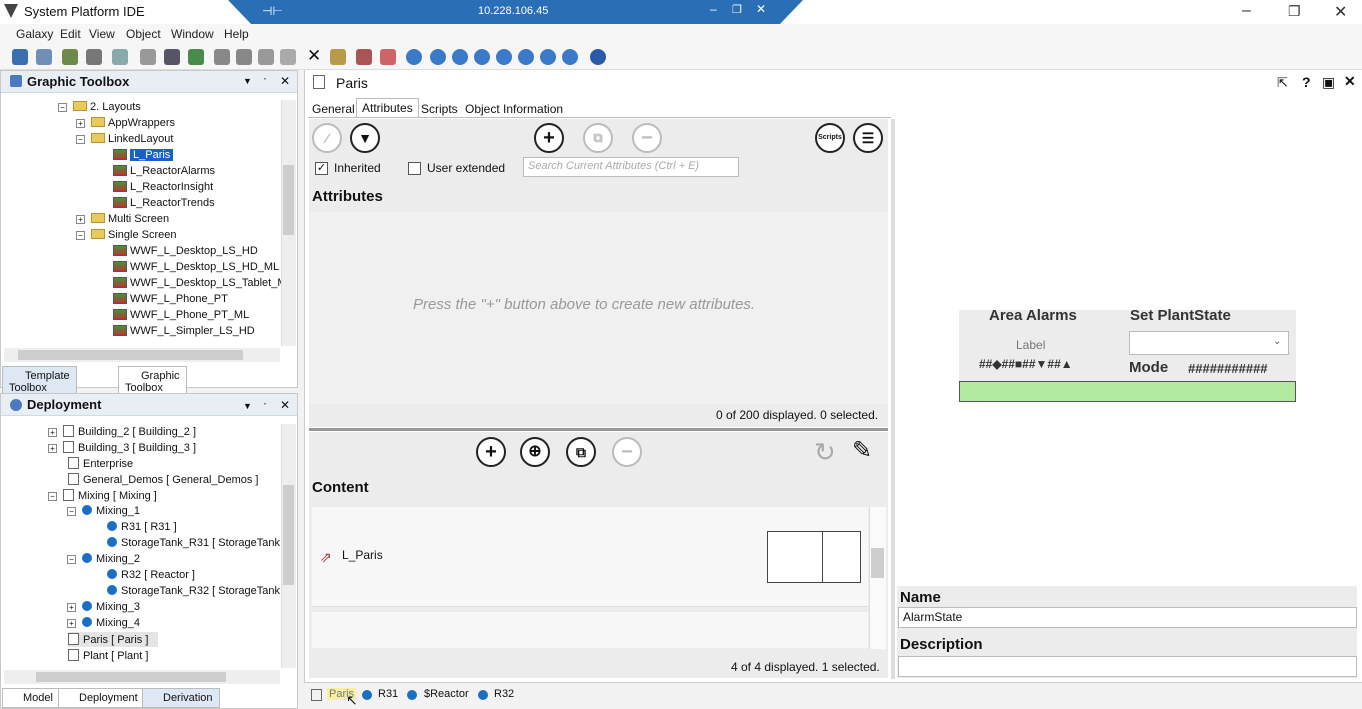  Describe the element at coordinates (1350, 81) in the screenshot. I see `close-editor-icon: ✕` at that location.